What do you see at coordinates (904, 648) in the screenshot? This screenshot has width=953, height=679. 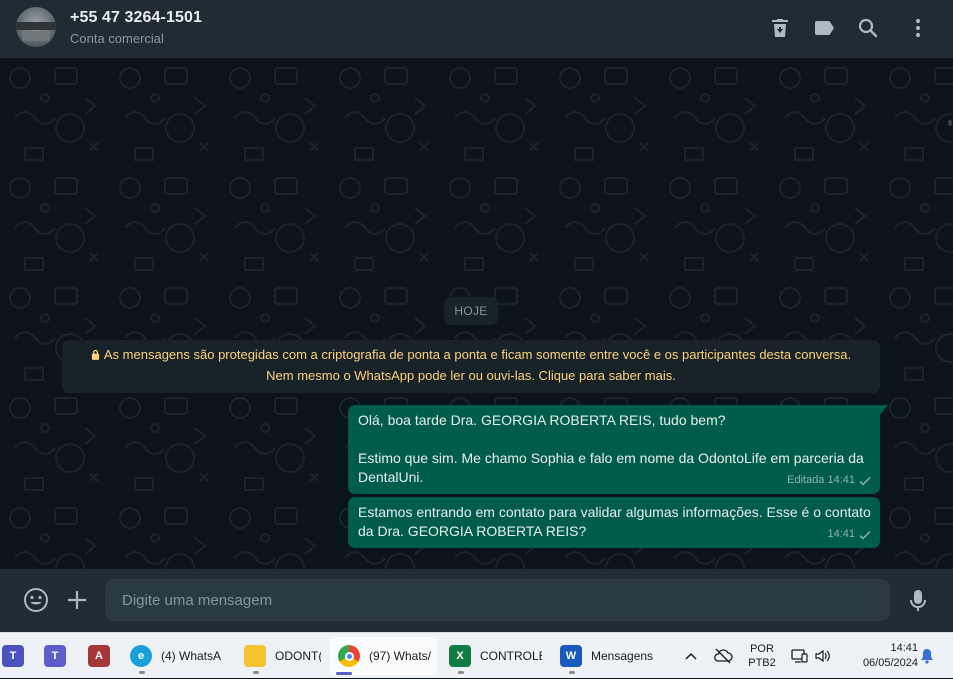 I see `clock-time: 14:41` at bounding box center [904, 648].